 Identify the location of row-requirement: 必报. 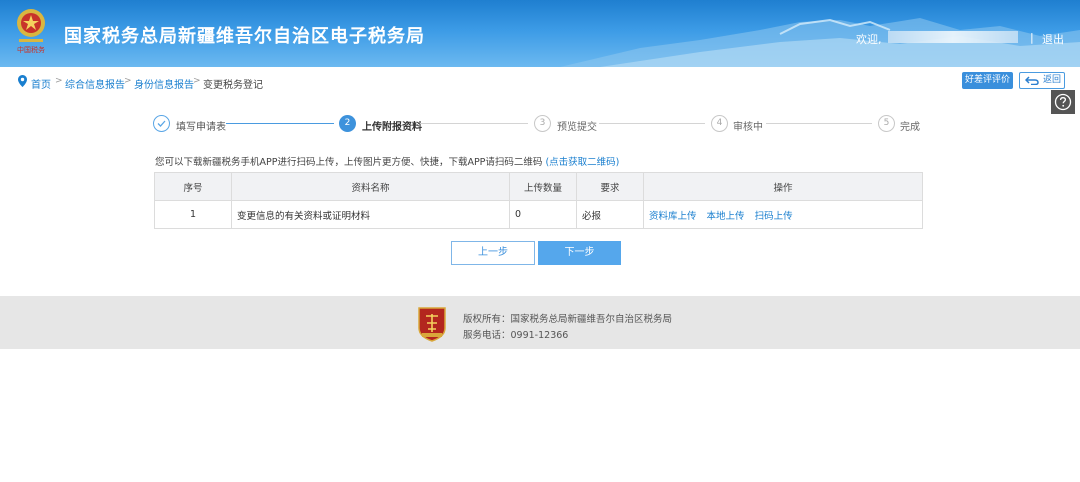
(610, 214).